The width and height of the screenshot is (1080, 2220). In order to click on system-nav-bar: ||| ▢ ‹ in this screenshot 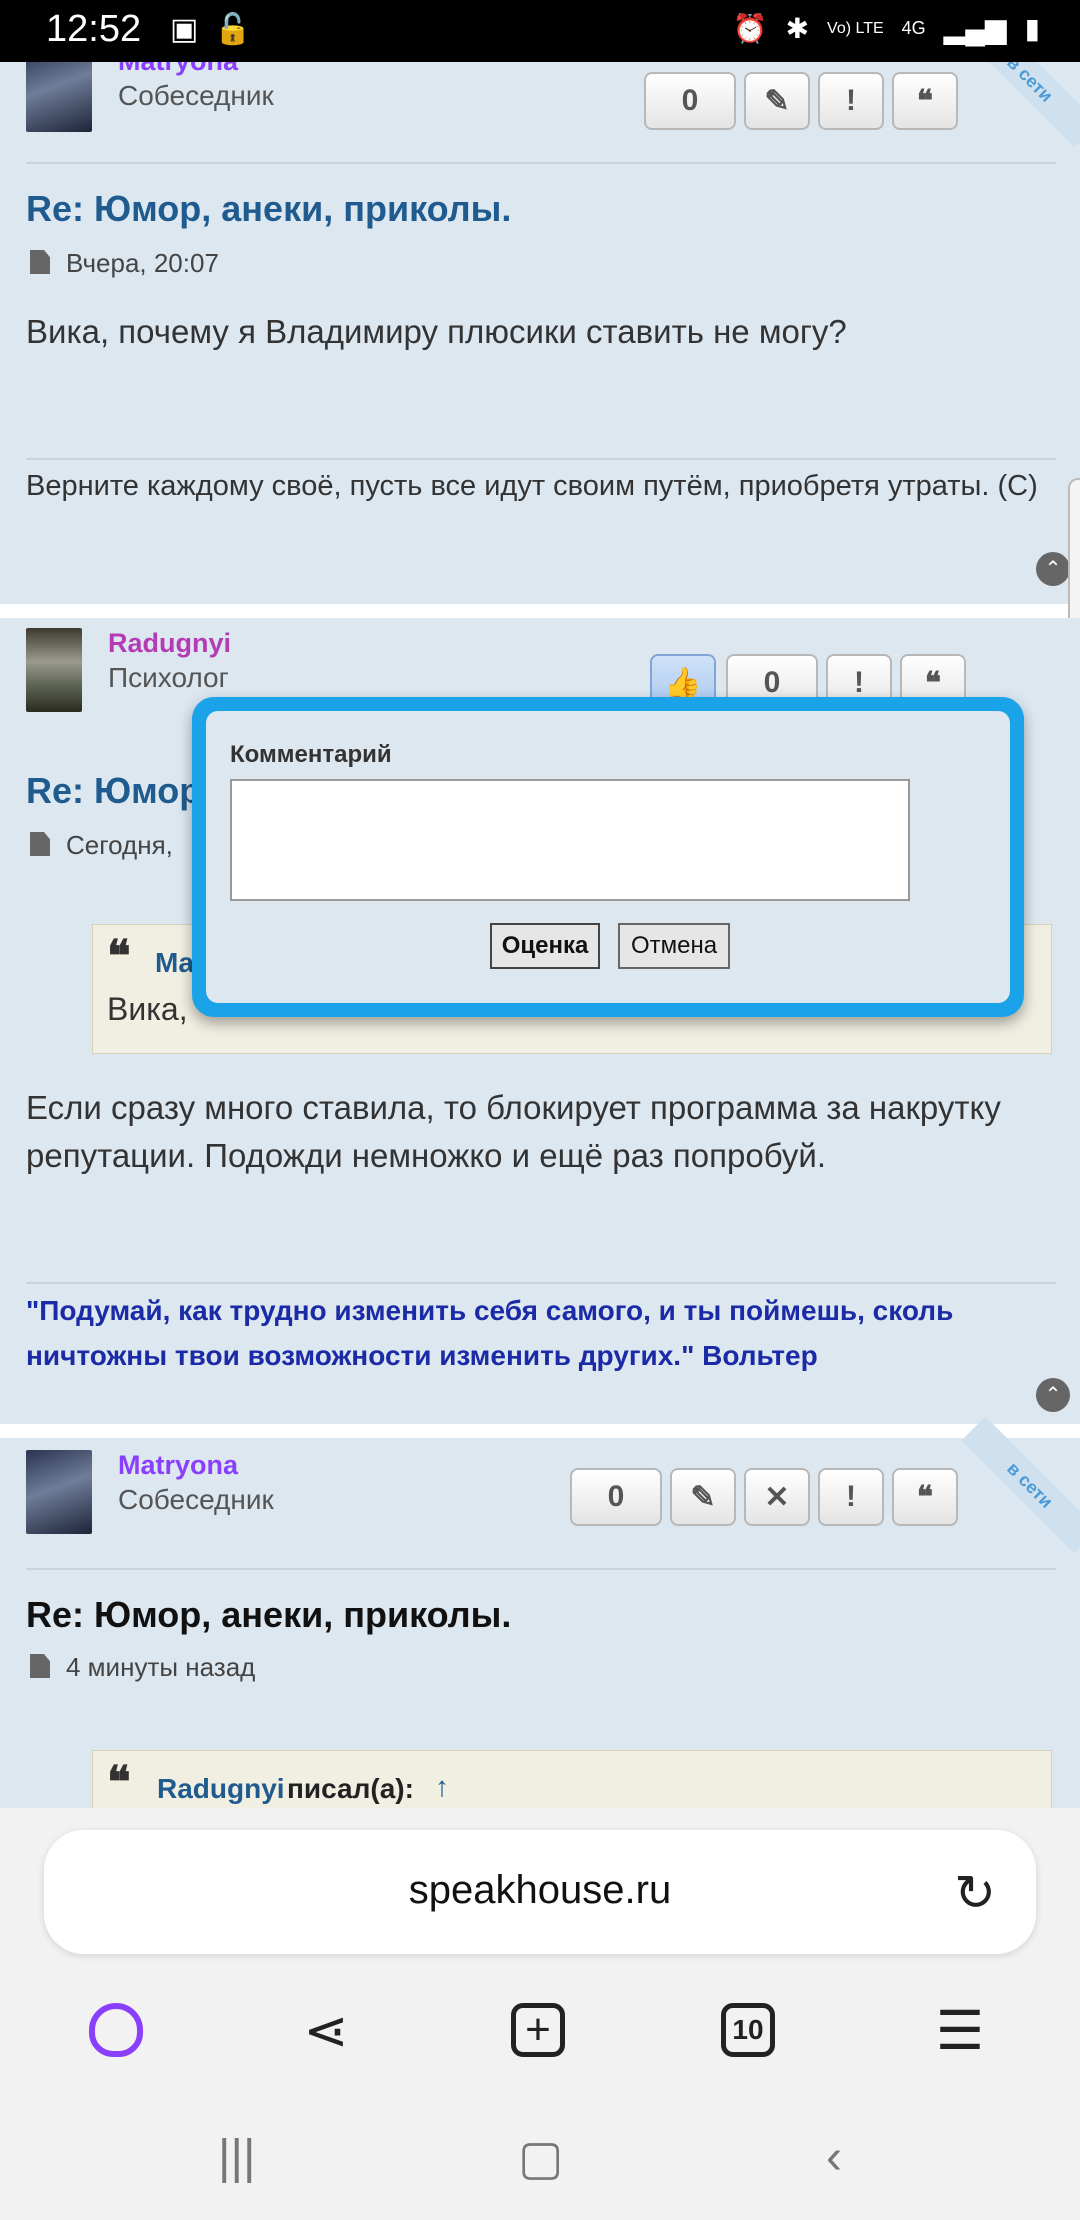, I will do `click(540, 2160)`.